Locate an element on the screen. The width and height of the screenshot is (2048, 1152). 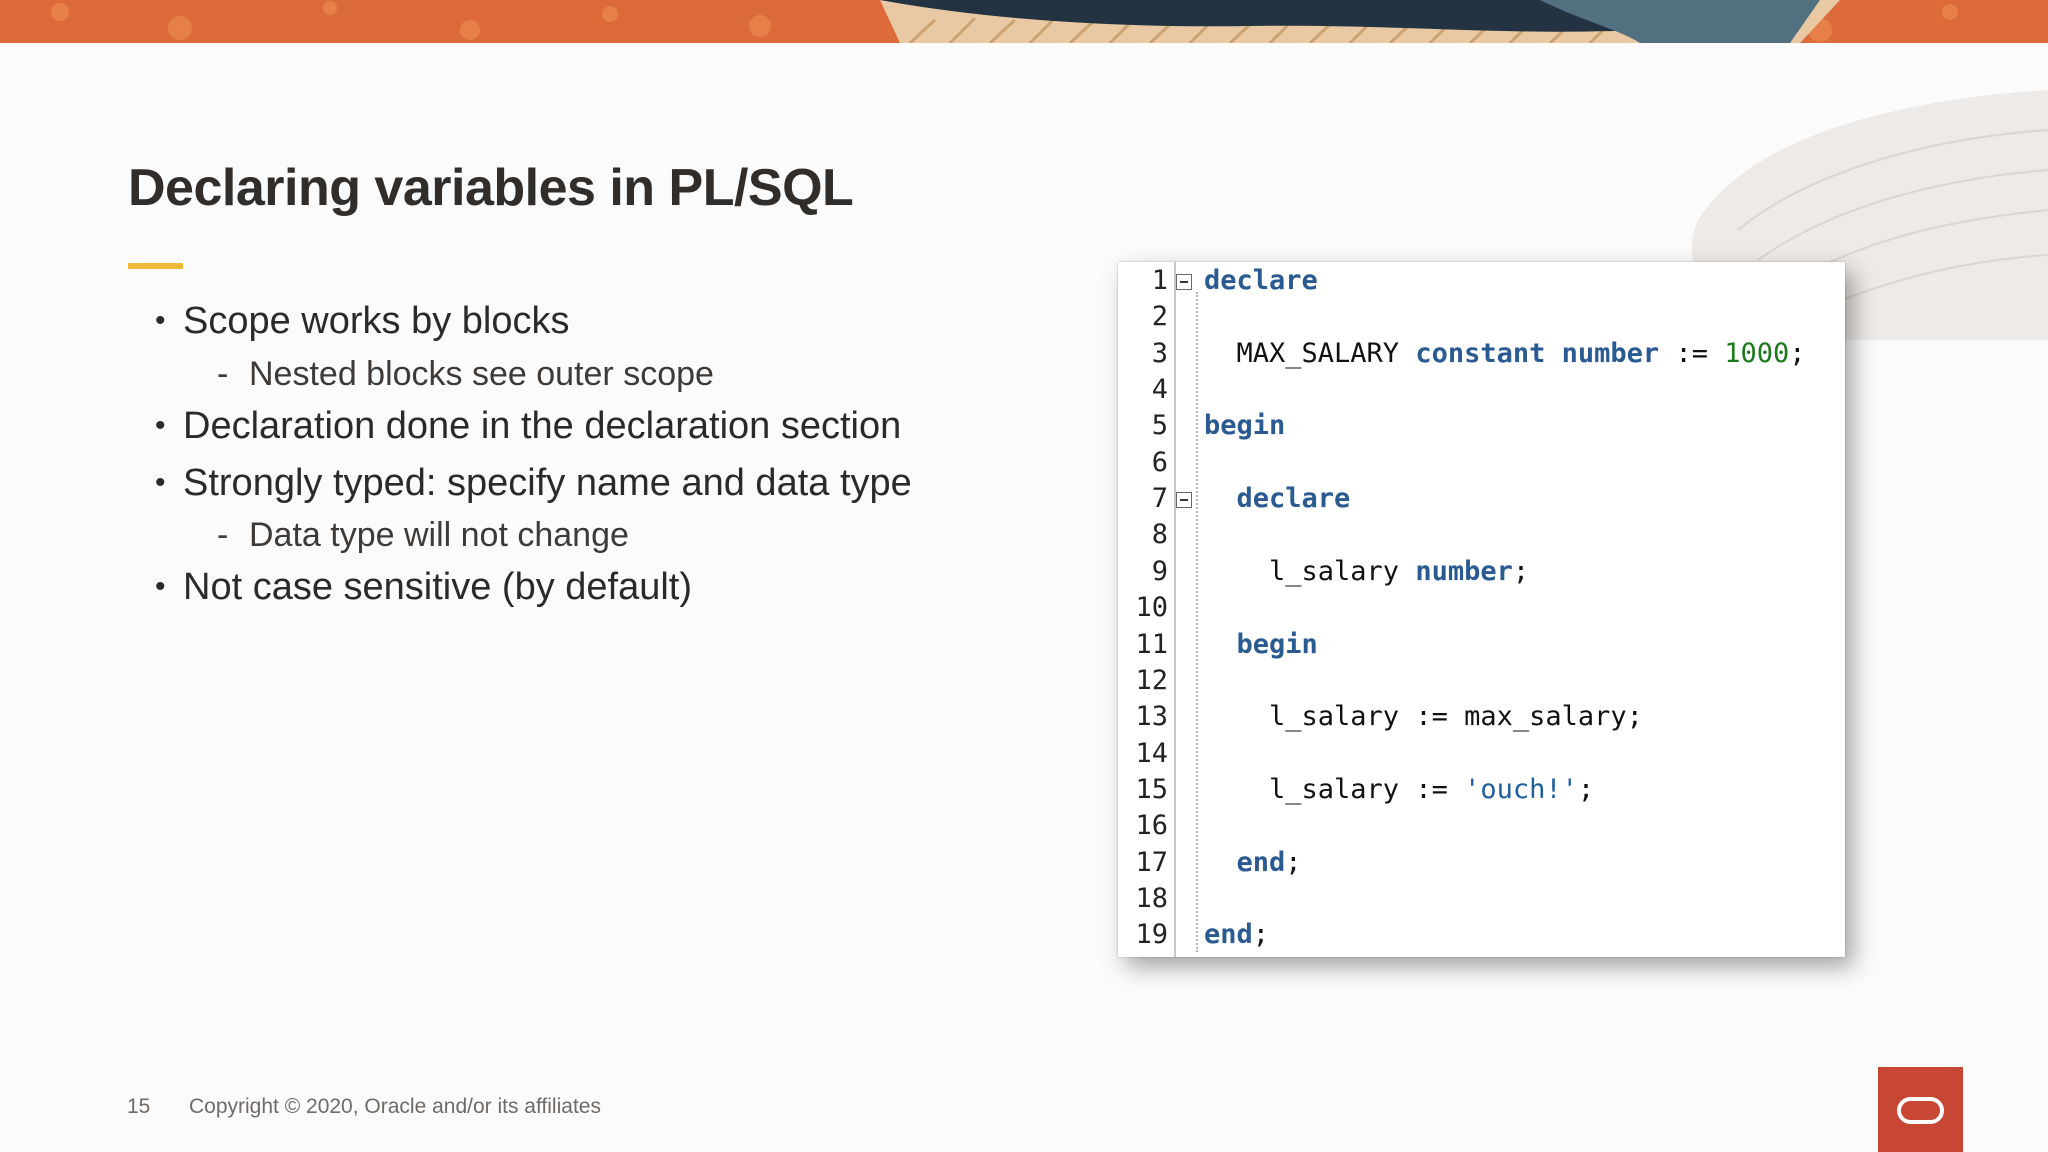
line-number: 3 is located at coordinates (1159, 353).